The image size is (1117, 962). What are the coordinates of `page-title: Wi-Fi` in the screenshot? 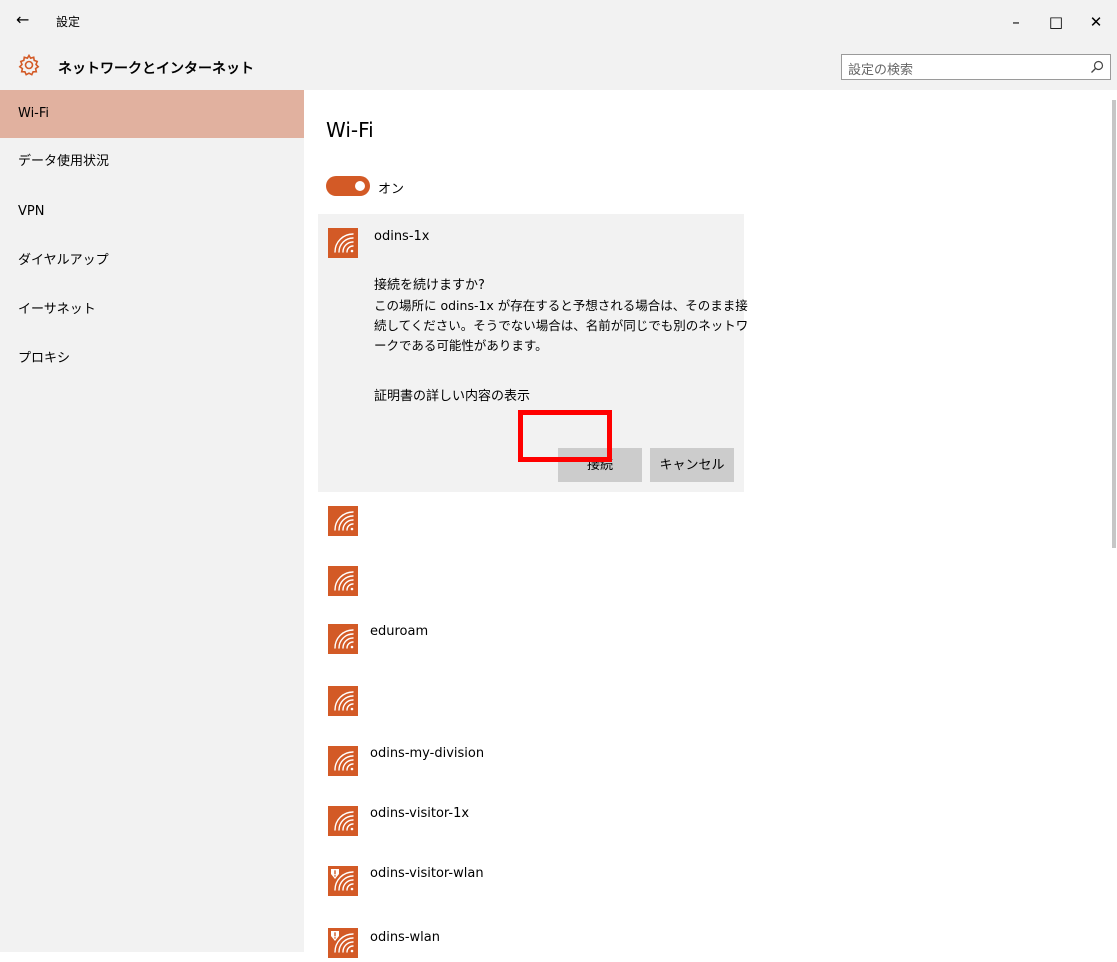 It's located at (350, 130).